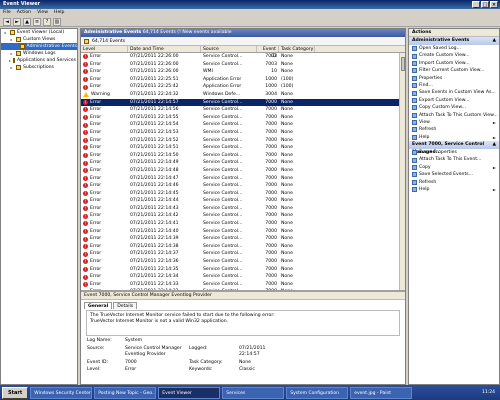  What do you see at coordinates (297, 49) in the screenshot?
I see `col-task-category: Task Category` at bounding box center [297, 49].